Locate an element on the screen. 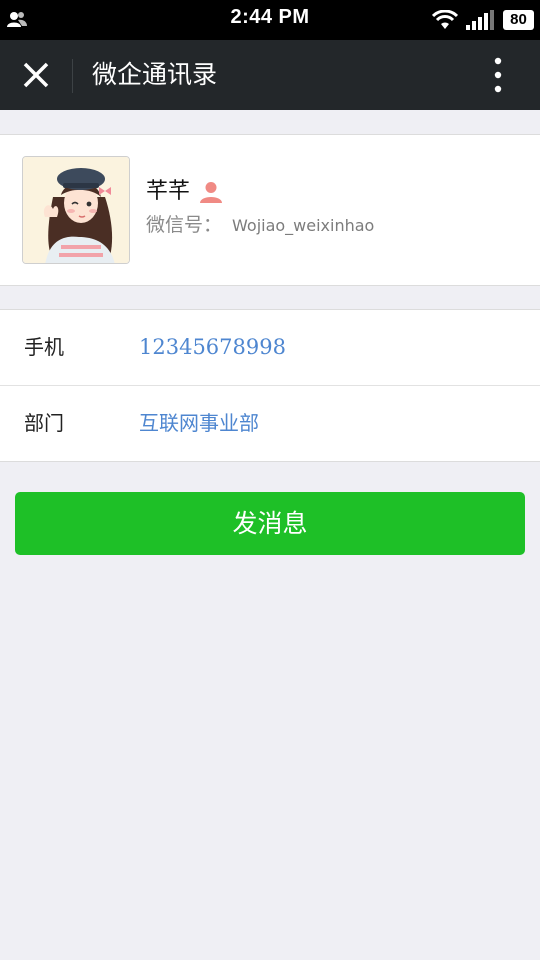  phone-label: 手机 is located at coordinates (44, 347).